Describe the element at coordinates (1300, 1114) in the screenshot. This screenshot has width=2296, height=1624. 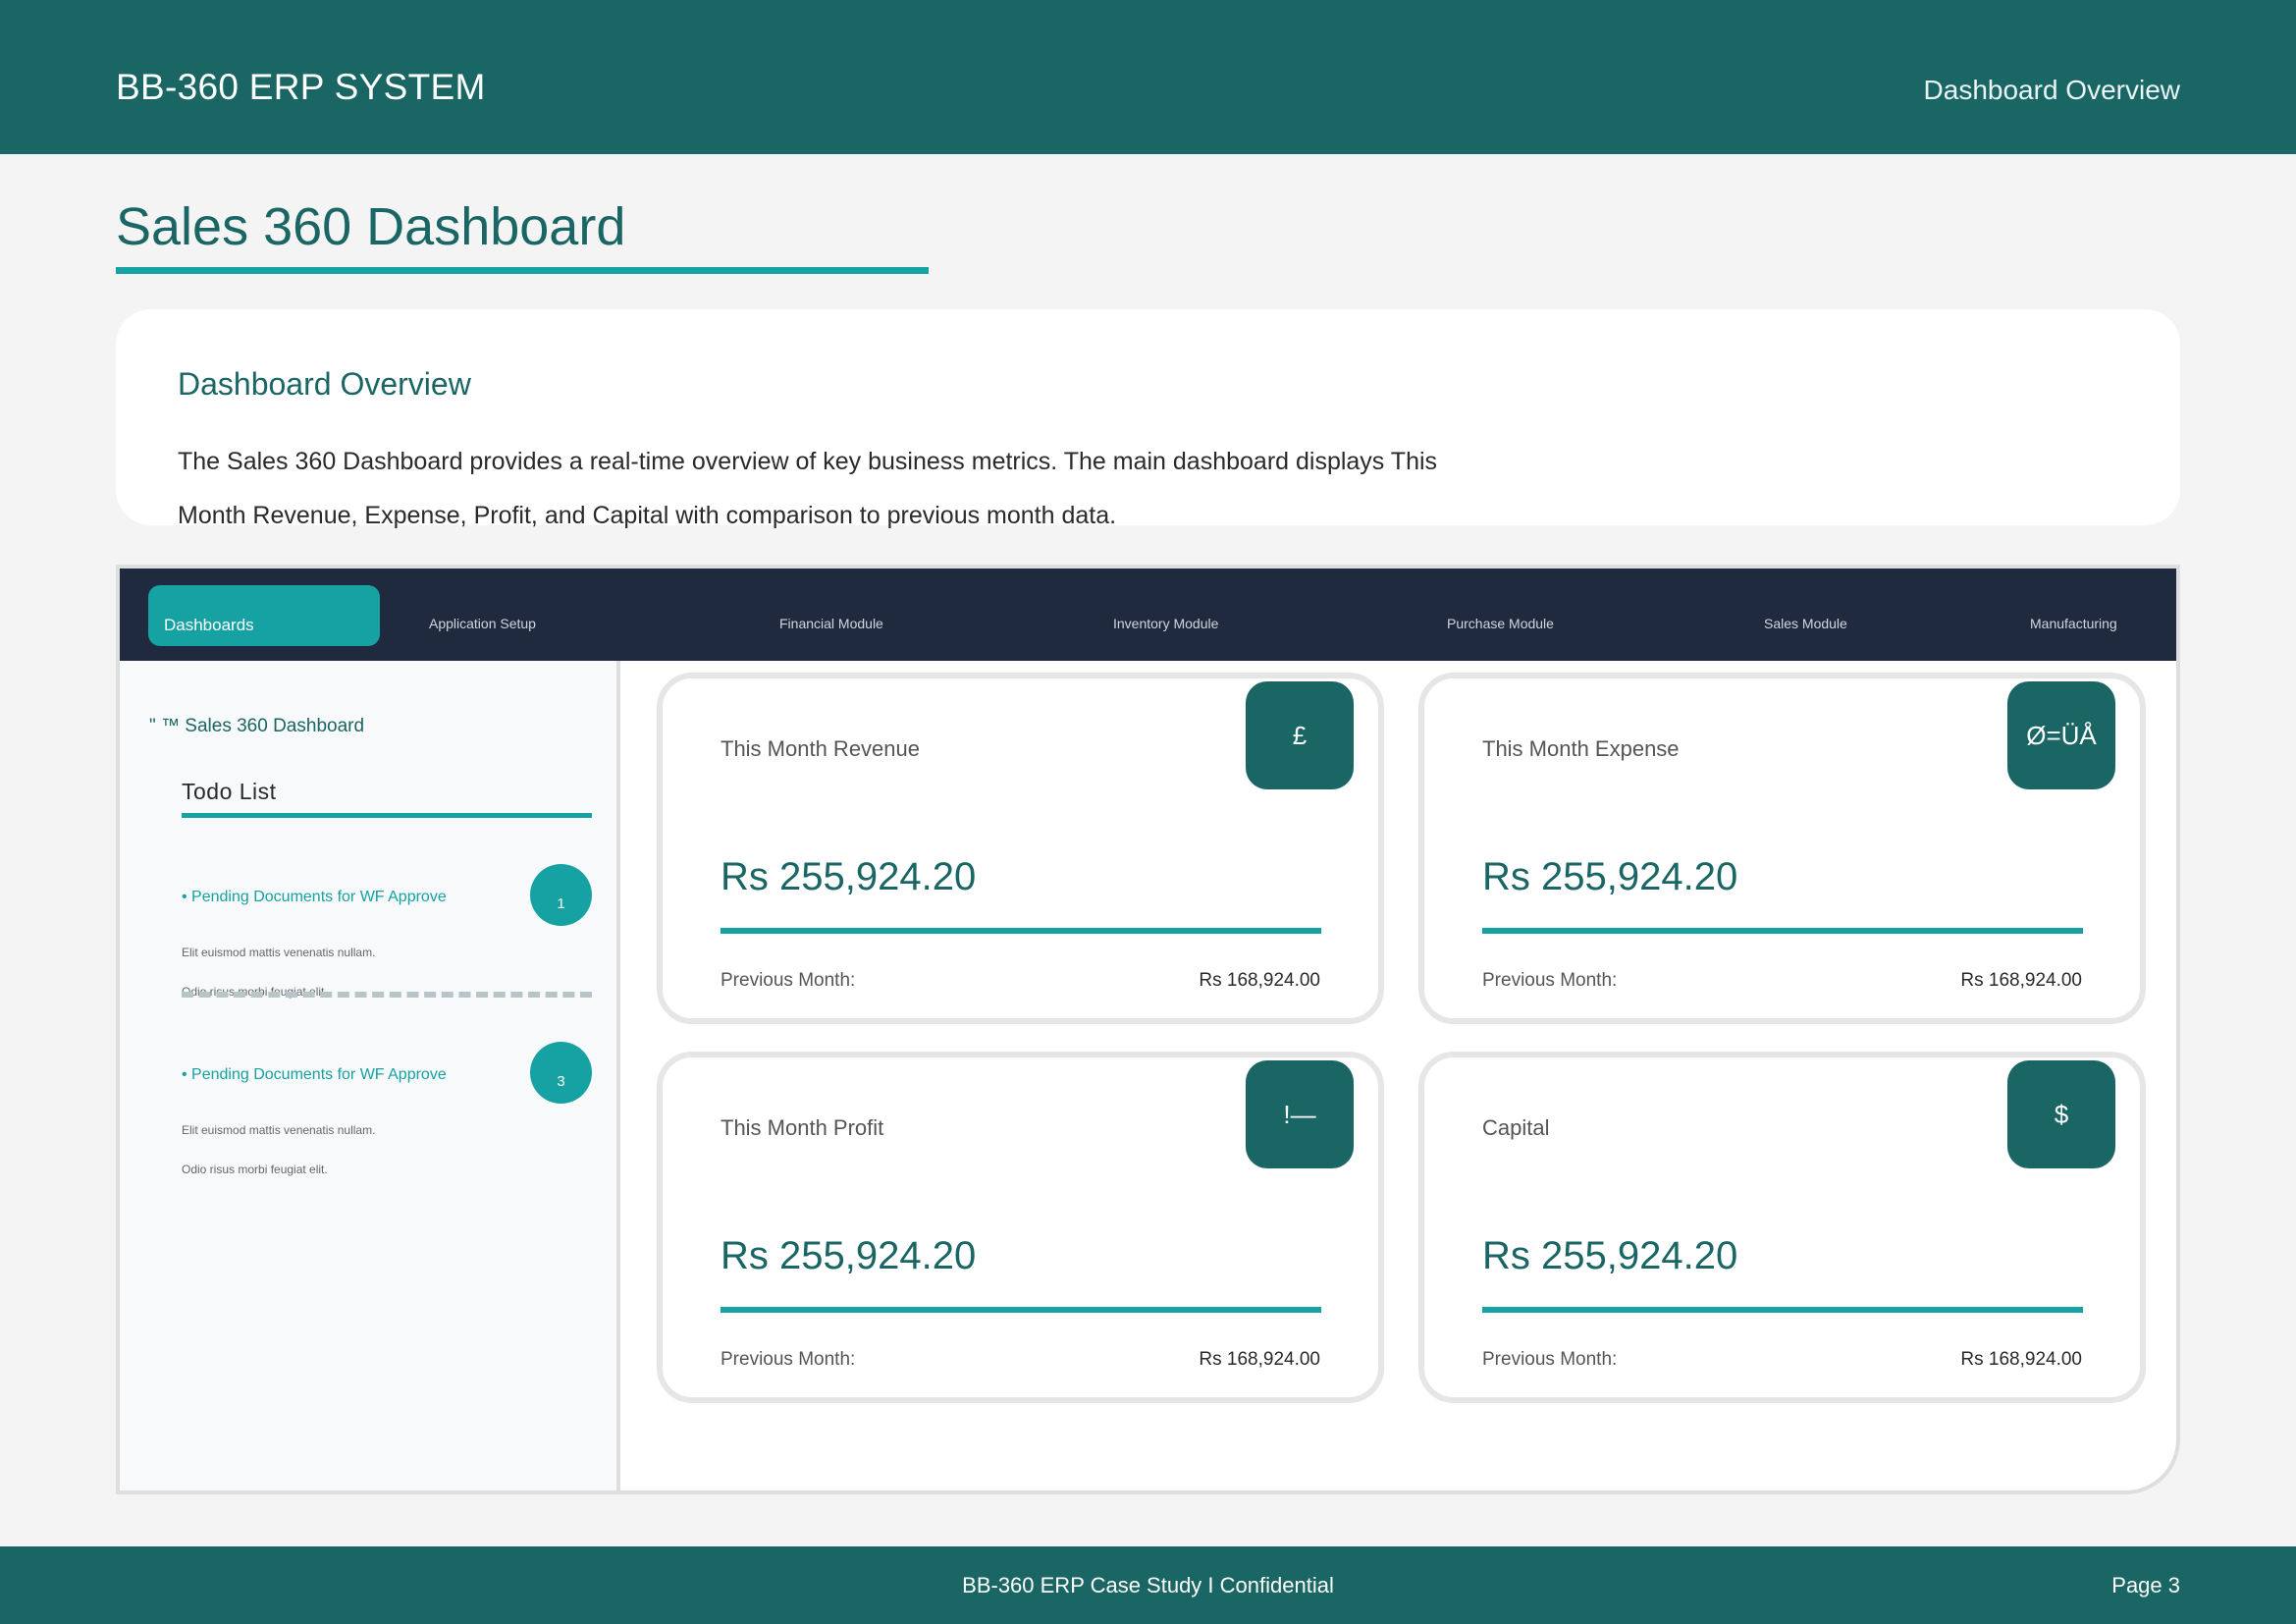
I see `profit-icon: !—` at that location.